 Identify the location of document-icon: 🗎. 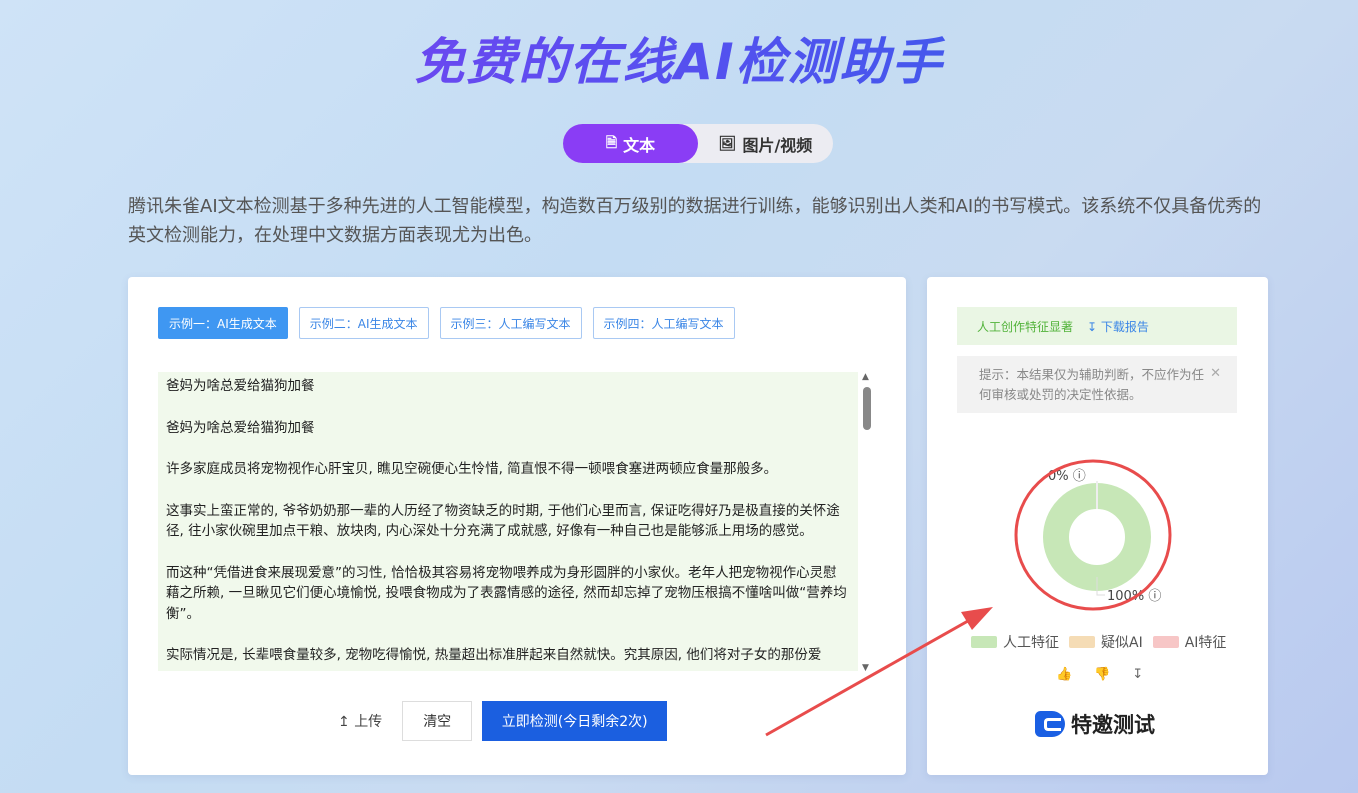
(611, 142).